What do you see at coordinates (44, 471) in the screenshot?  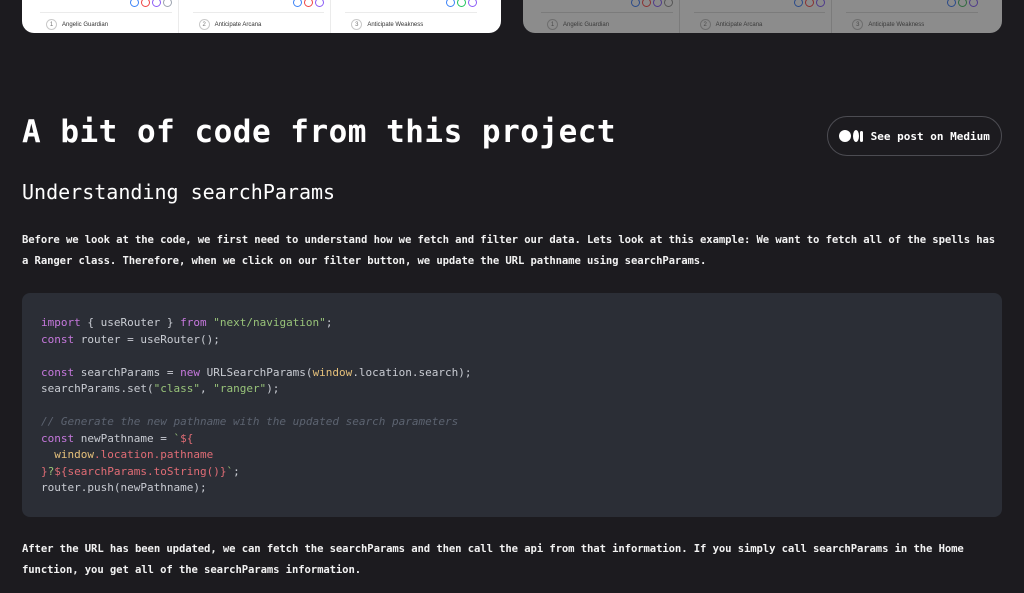 I see `code-token: }` at bounding box center [44, 471].